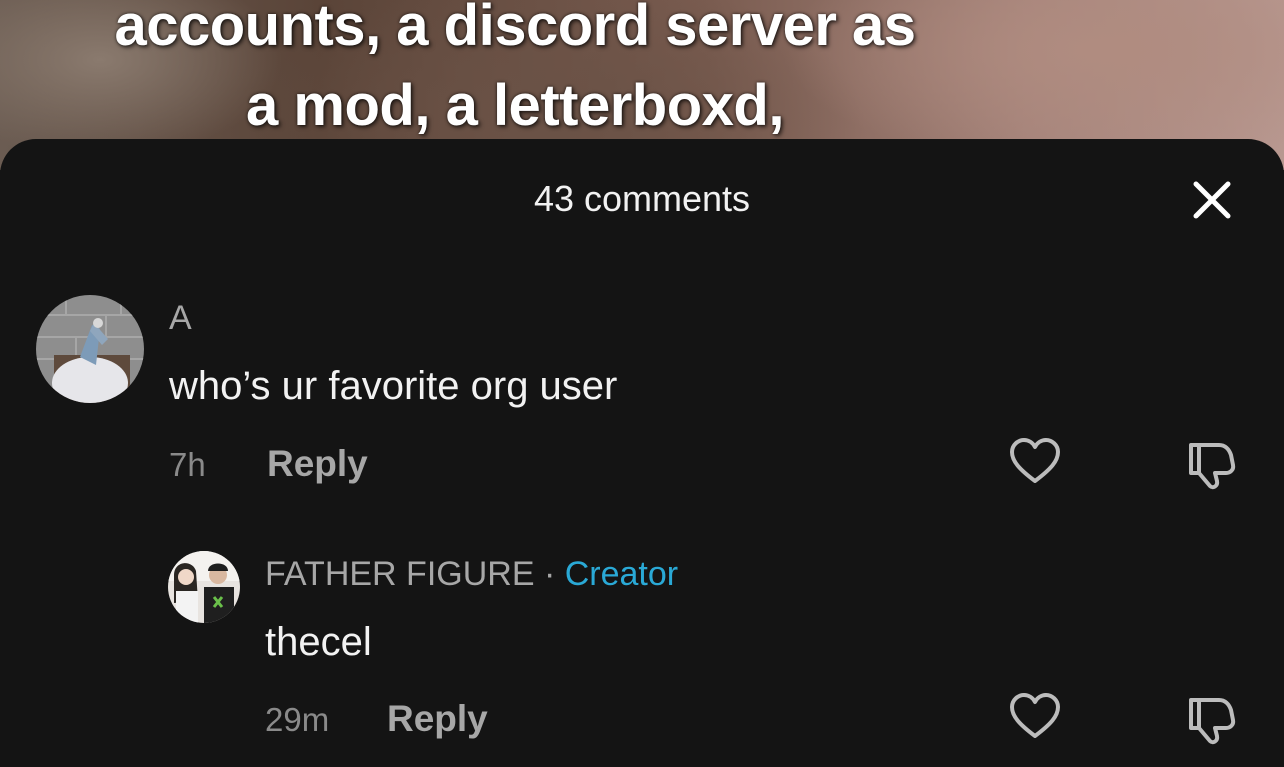 This screenshot has height=767, width=1284. What do you see at coordinates (642, 198) in the screenshot?
I see `comments-count-title: 43 comments` at bounding box center [642, 198].